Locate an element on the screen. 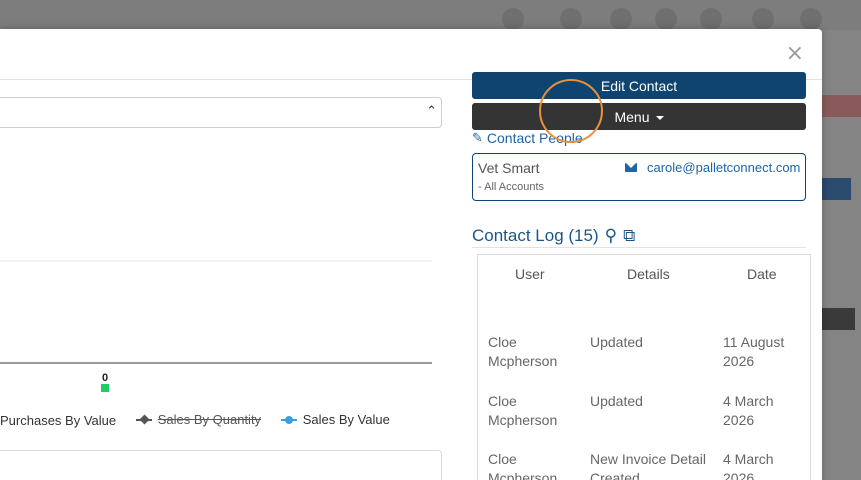 The height and width of the screenshot is (480, 861). background-topbar is located at coordinates (430, 15).